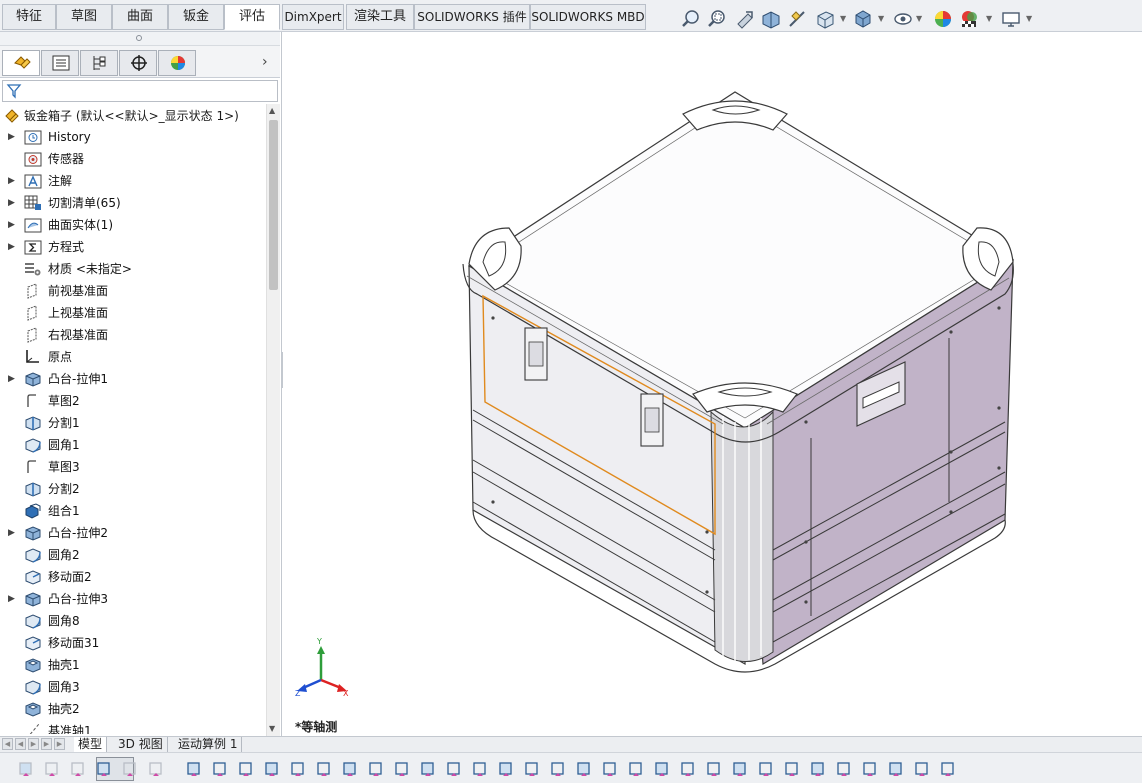  I want to click on tree-item: 移动面31, so click(133, 643).